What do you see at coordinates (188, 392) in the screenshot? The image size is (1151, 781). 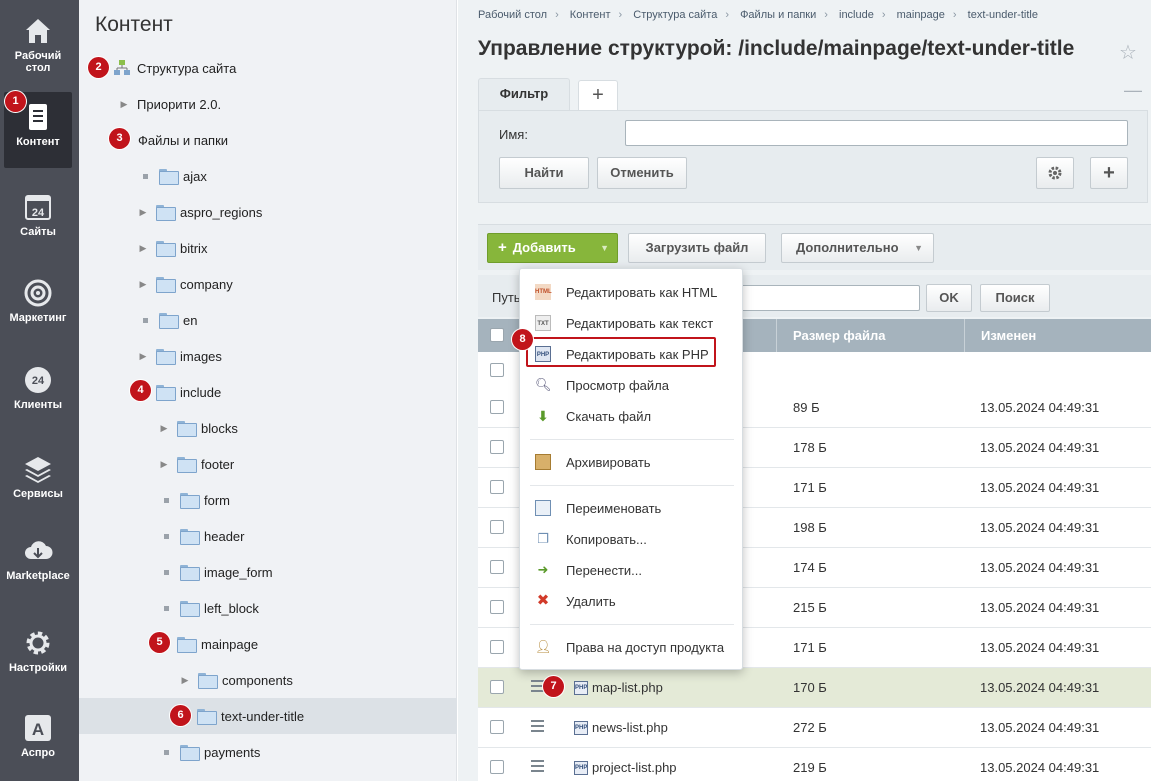 I see `tree-node-include: include` at bounding box center [188, 392].